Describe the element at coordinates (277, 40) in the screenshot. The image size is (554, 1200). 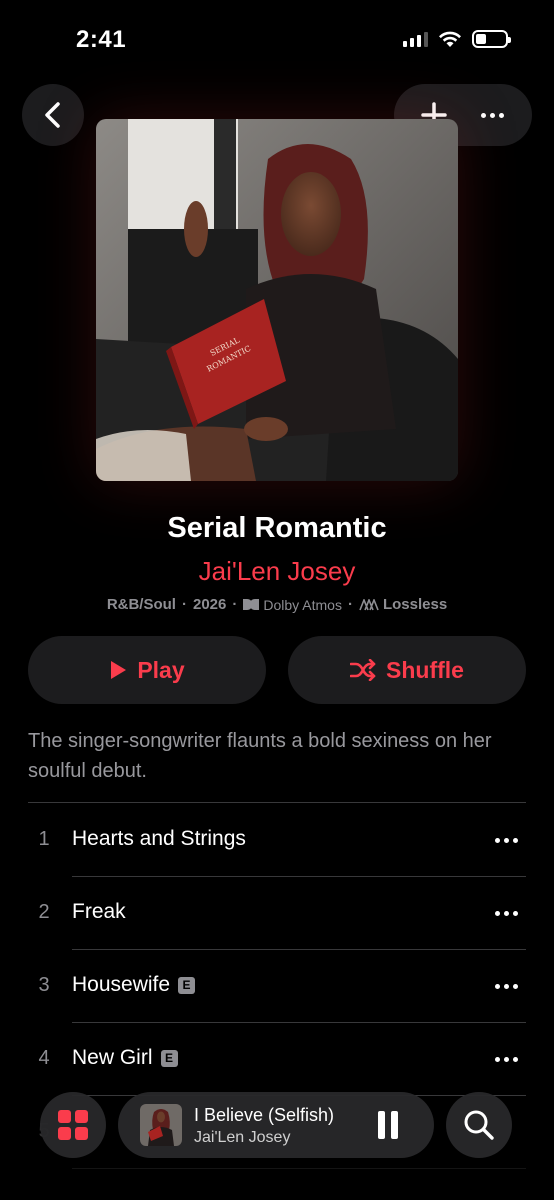
I see `status-bar: 2:41` at that location.